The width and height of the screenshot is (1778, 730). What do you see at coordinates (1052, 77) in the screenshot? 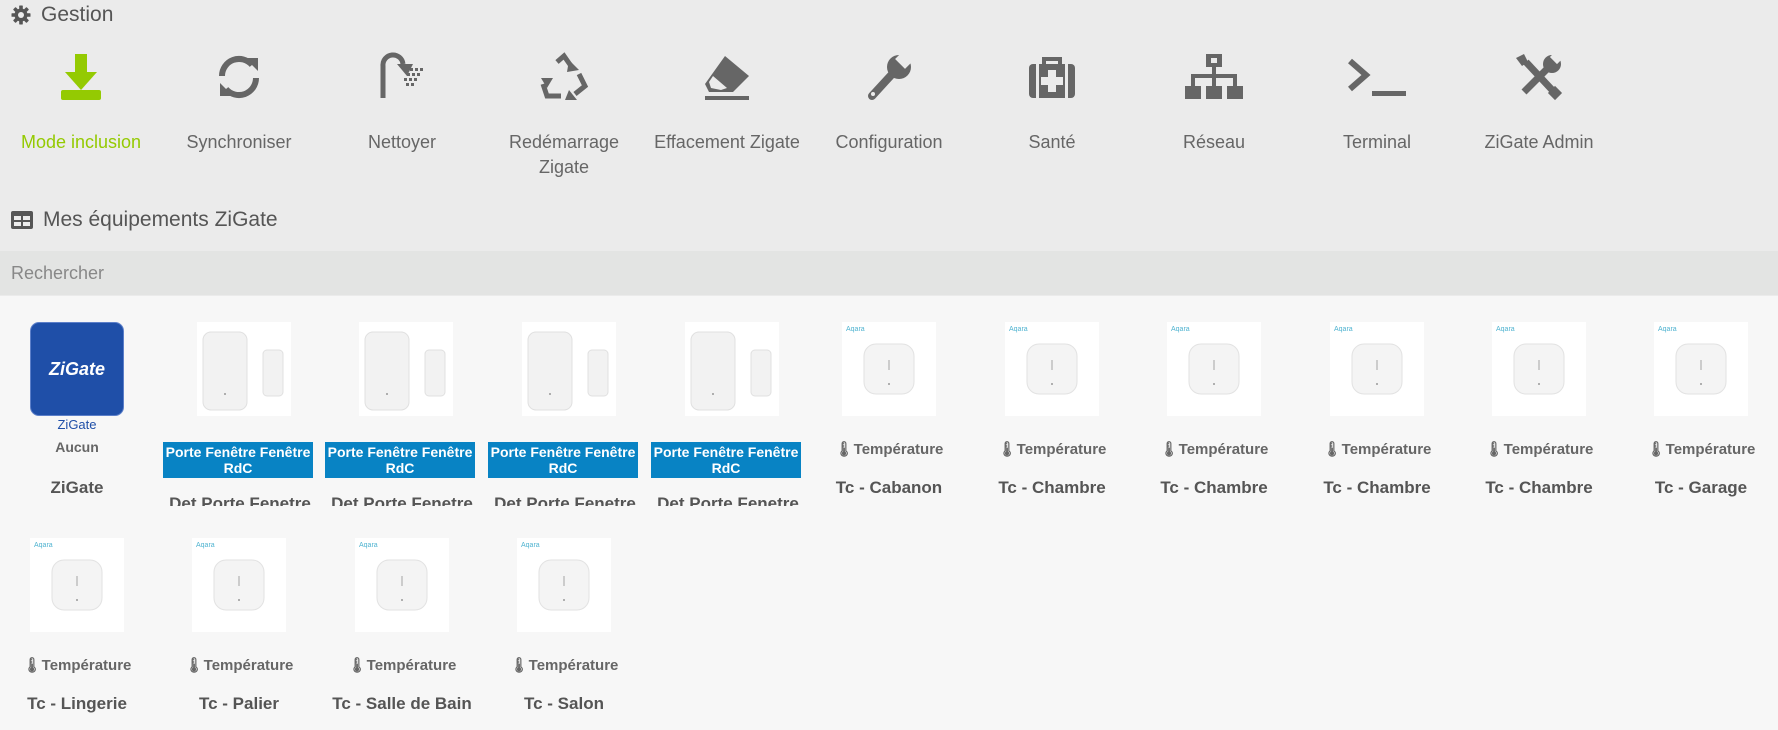
I see `medkit-icon` at bounding box center [1052, 77].